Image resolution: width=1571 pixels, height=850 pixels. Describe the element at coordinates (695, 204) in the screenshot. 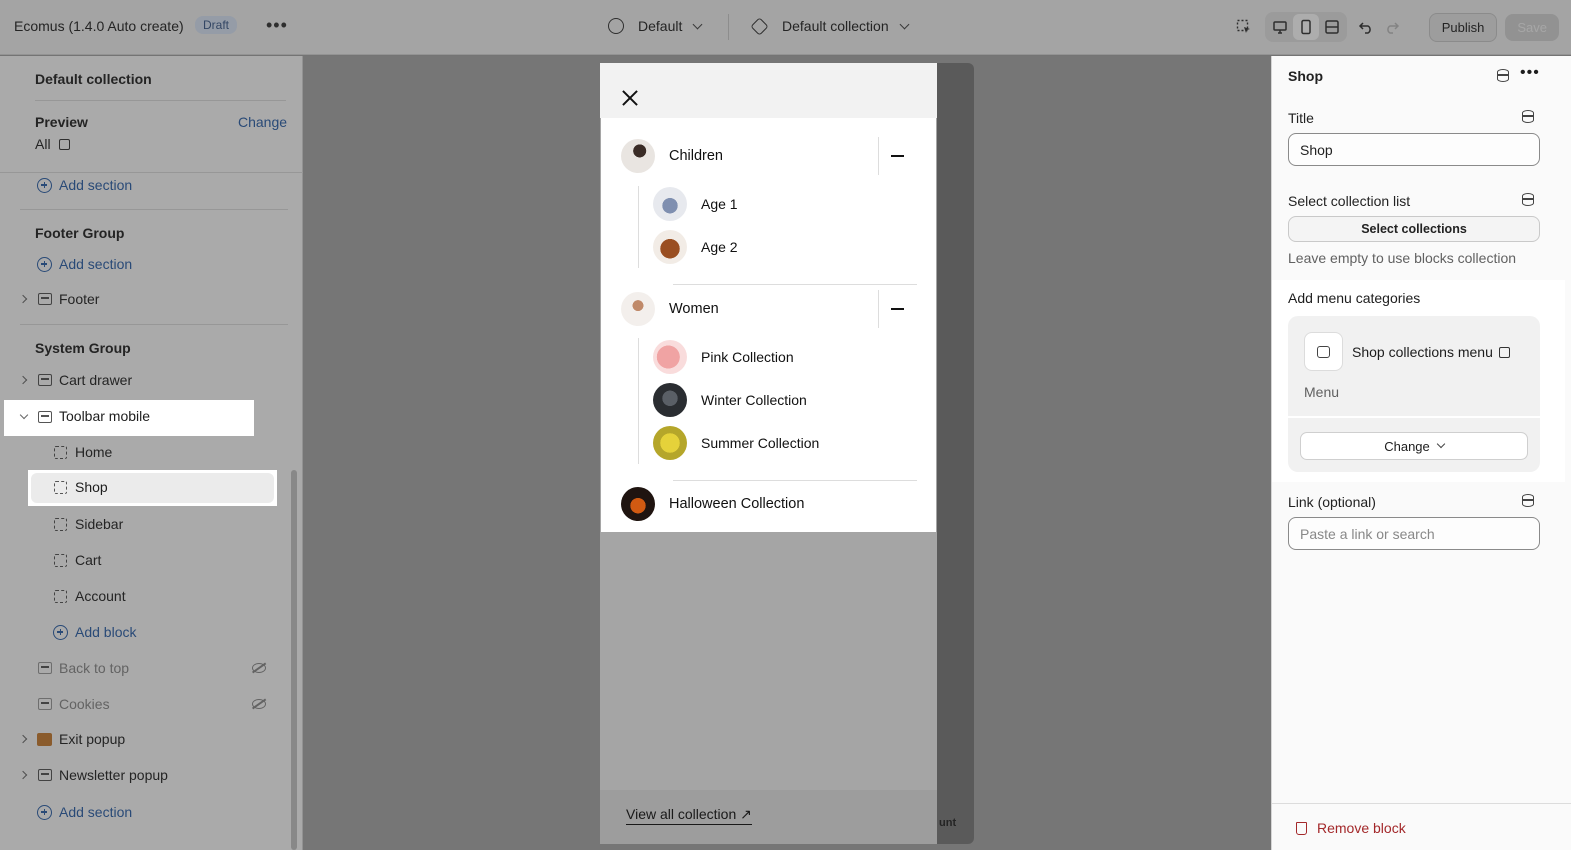

I see `menu-subitem-age-1: Age 1` at that location.